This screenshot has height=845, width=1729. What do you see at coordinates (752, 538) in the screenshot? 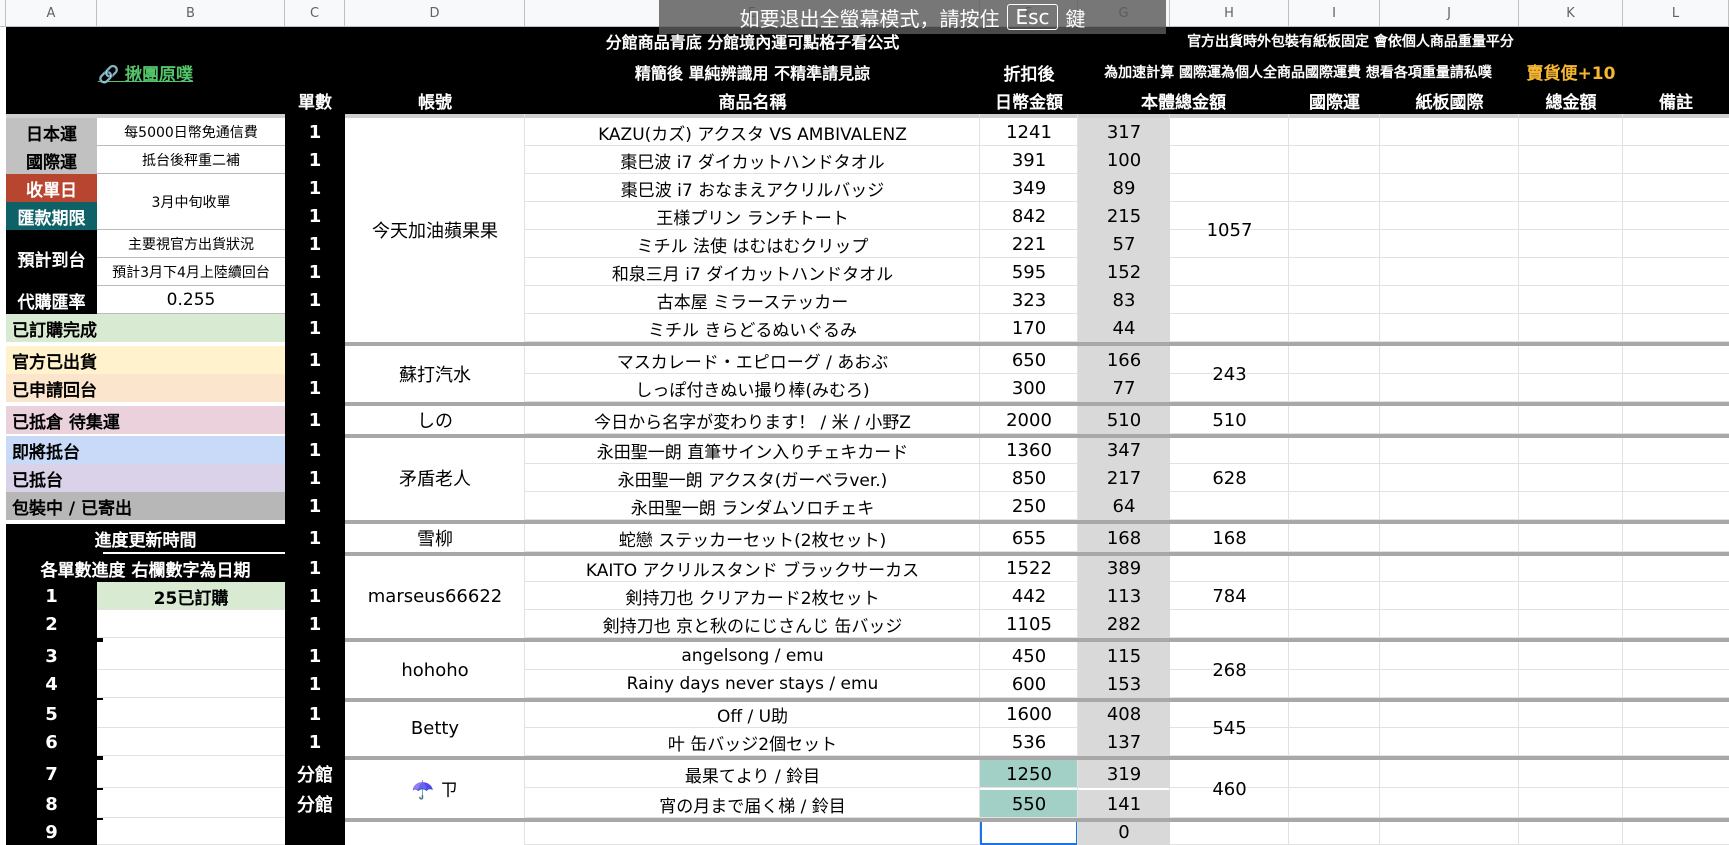
I see `item-name: 蛇戀 ステッカーセット(2枚セット)` at bounding box center [752, 538].